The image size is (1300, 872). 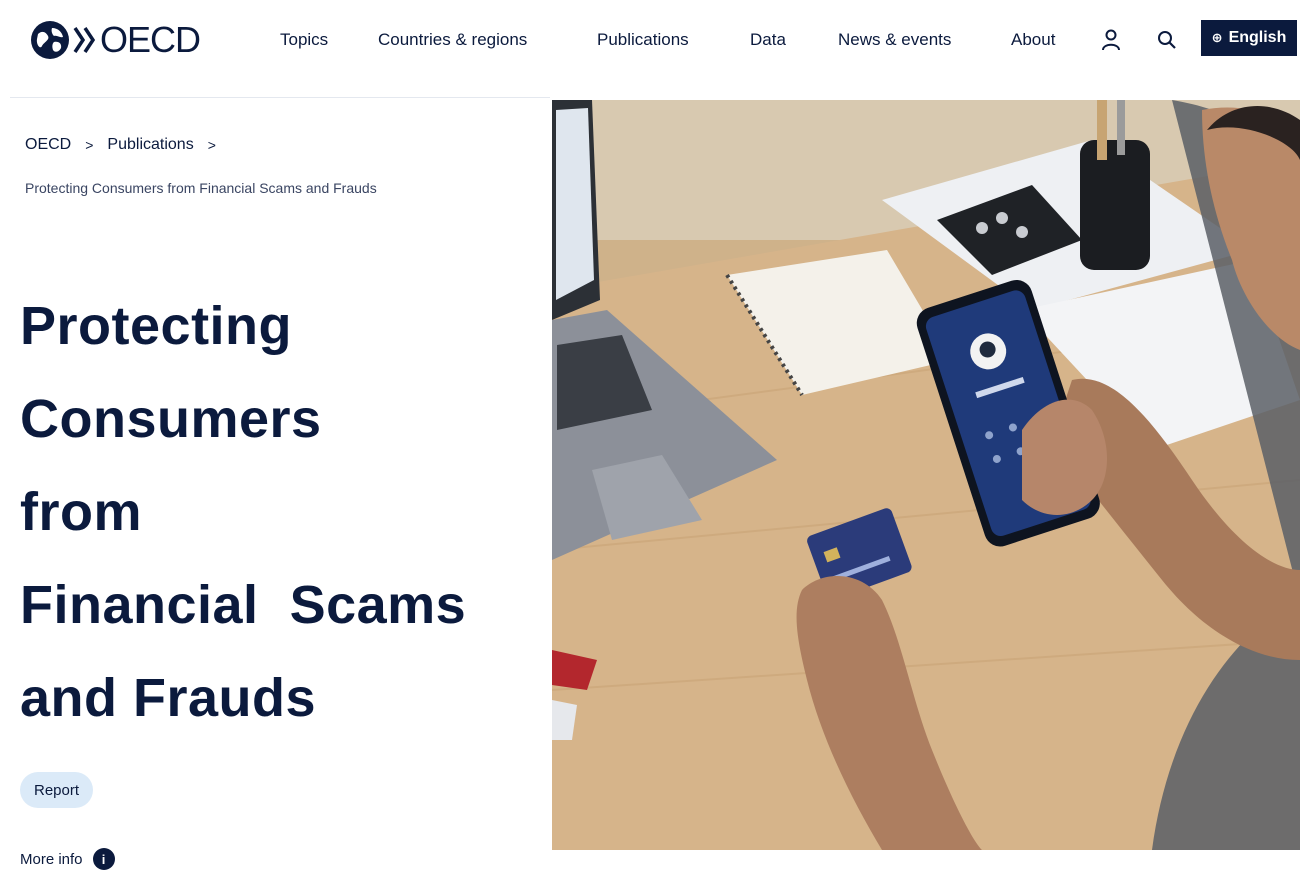 I want to click on breadcrumb-home: OECD, so click(x=48, y=145).